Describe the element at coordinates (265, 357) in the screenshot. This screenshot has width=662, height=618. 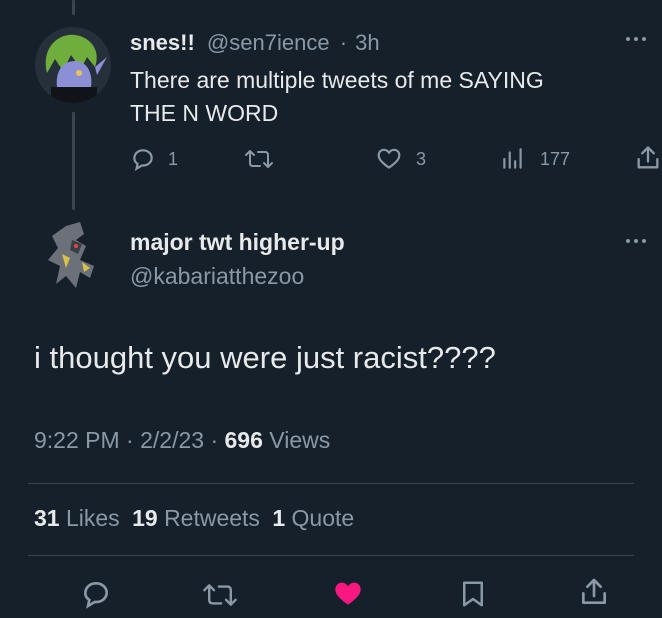
I see `main-tweet-text: i thought you were just racist????` at that location.